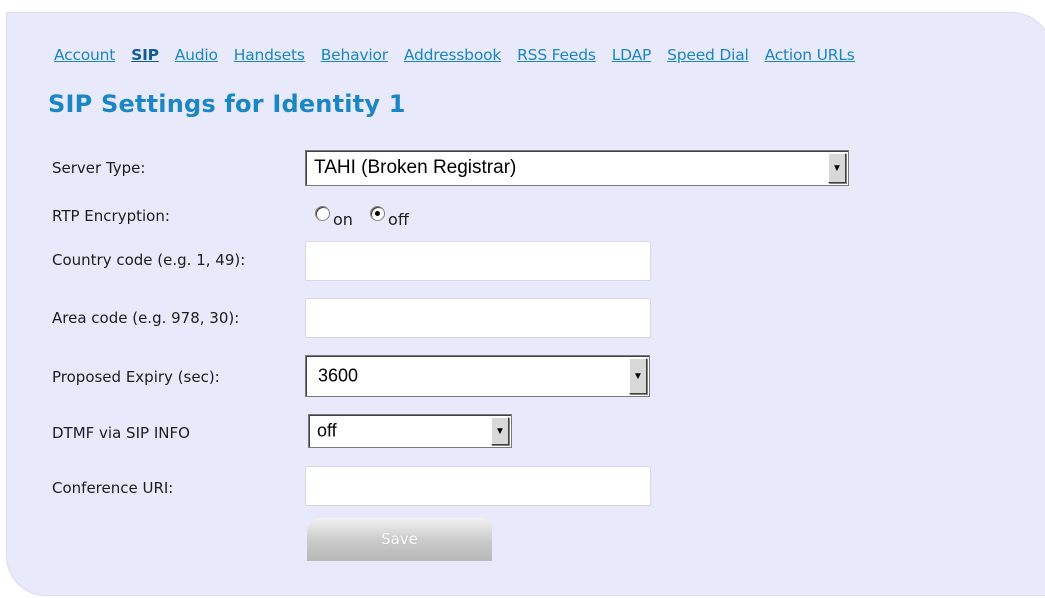 This screenshot has width=1045, height=598. I want to click on rtp-off-radio, so click(378, 213).